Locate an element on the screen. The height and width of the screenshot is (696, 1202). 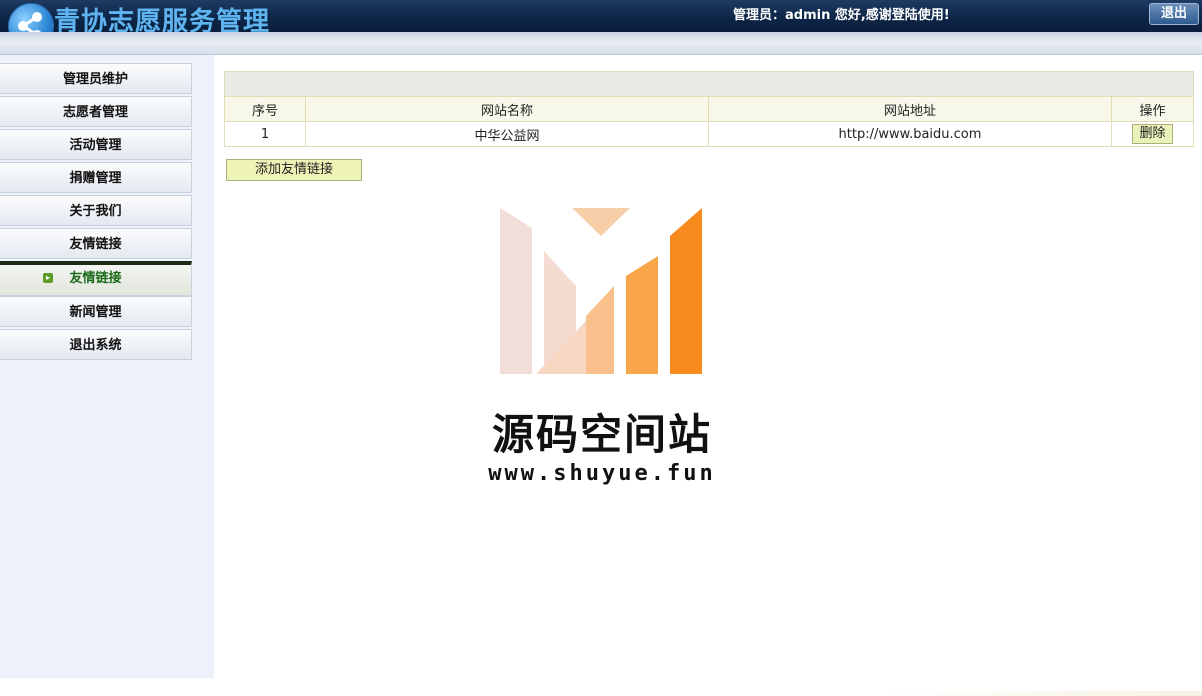
sidebar-item-admin-maintenance: 管理员维护 is located at coordinates (96, 78).